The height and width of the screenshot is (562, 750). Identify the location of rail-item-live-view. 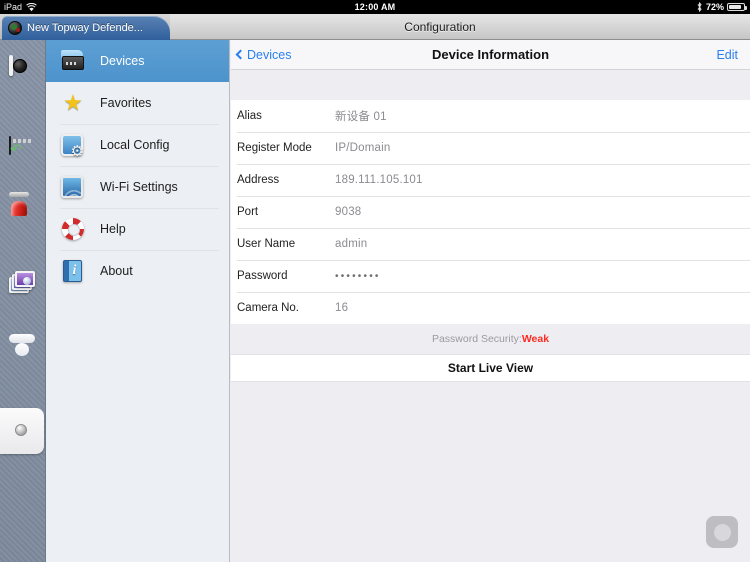
(23, 71).